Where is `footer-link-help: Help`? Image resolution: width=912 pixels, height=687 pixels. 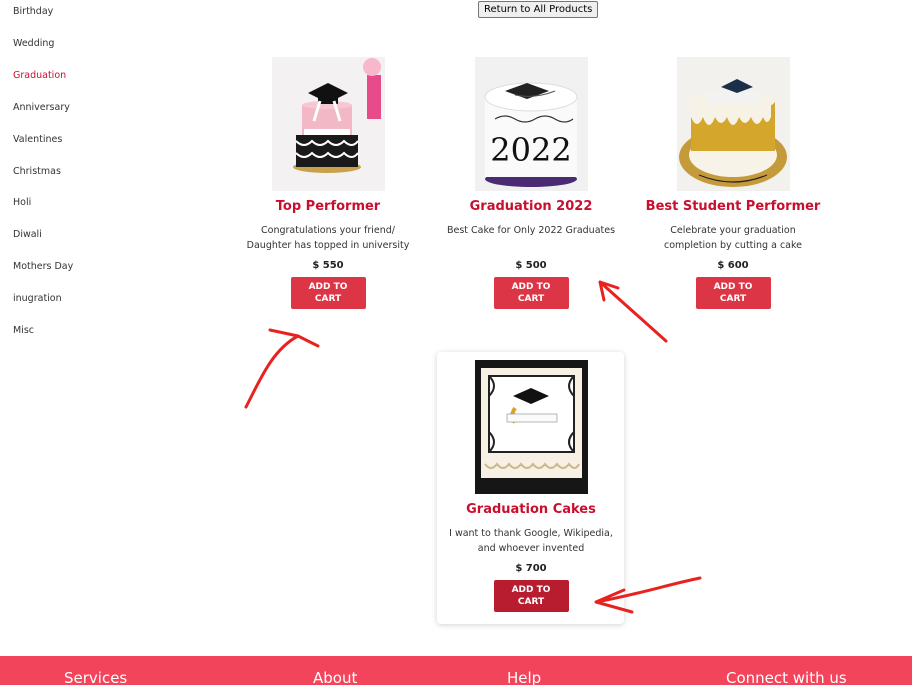
footer-link-help: Help is located at coordinates (524, 678).